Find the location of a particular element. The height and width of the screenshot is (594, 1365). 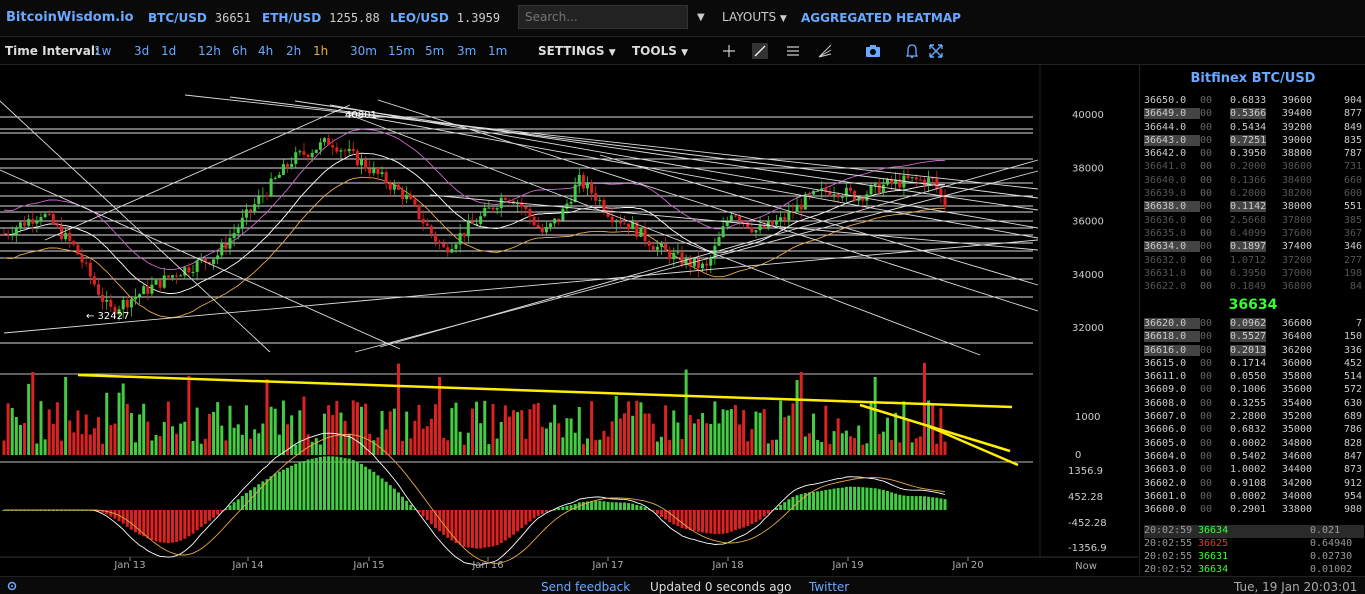

orderbook-row: 36601.0 00 0.0002 34000 954 is located at coordinates (1254, 497).